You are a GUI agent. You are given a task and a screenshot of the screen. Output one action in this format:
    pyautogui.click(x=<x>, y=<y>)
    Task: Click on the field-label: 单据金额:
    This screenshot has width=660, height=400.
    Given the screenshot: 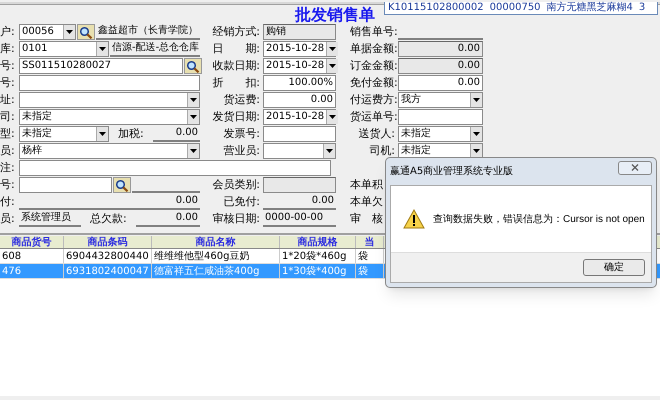 What is the action you would take?
    pyautogui.click(x=373, y=49)
    